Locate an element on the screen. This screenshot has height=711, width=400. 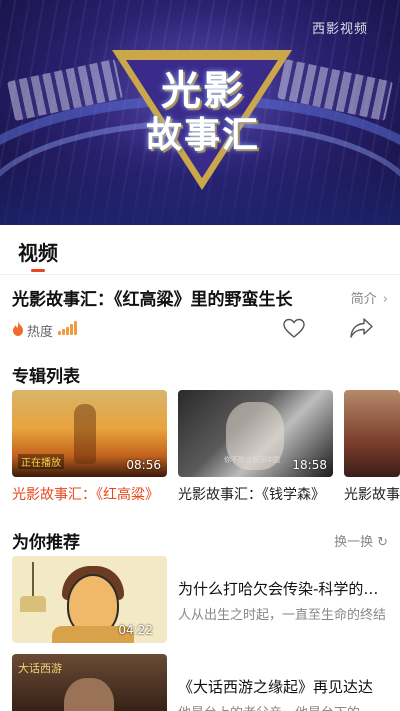
flame-icon is located at coordinates (18, 328).